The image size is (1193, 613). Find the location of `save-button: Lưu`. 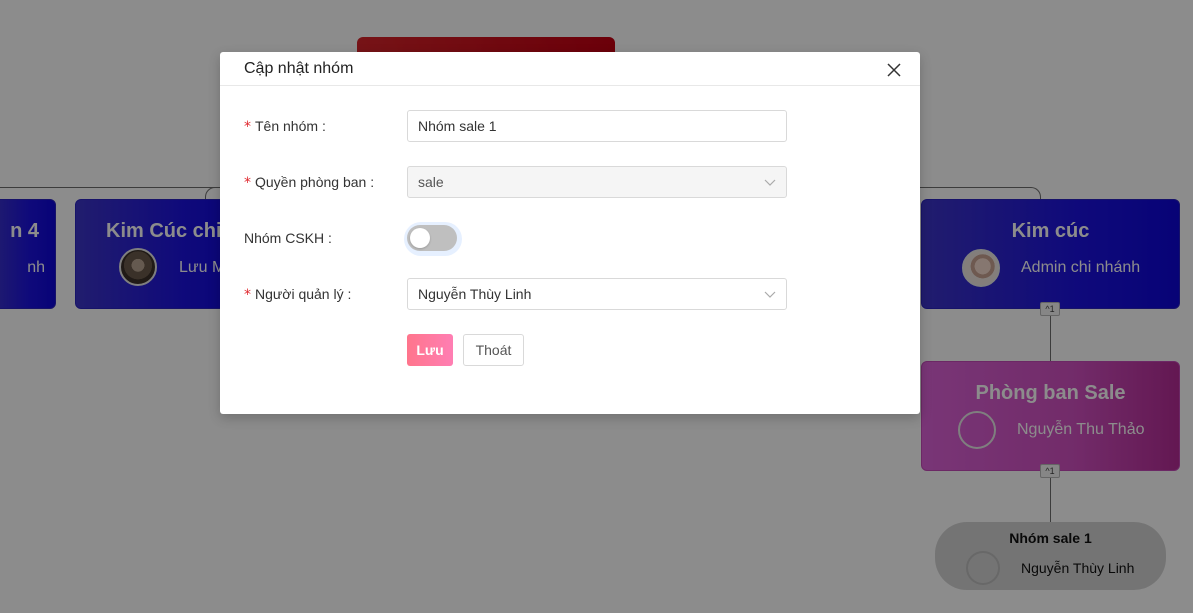

save-button: Lưu is located at coordinates (430, 350).